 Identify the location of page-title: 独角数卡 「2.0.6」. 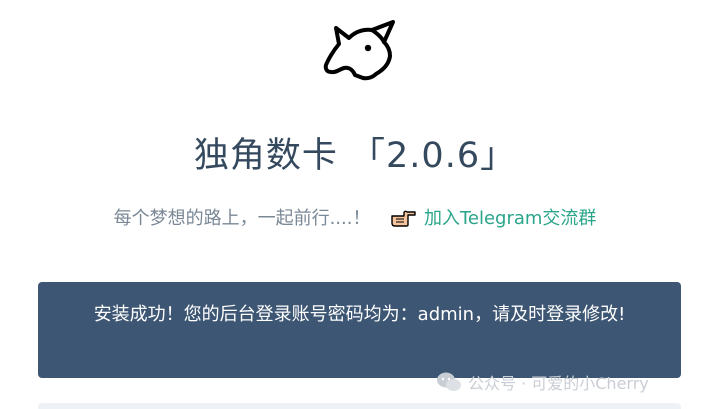
(355, 156).